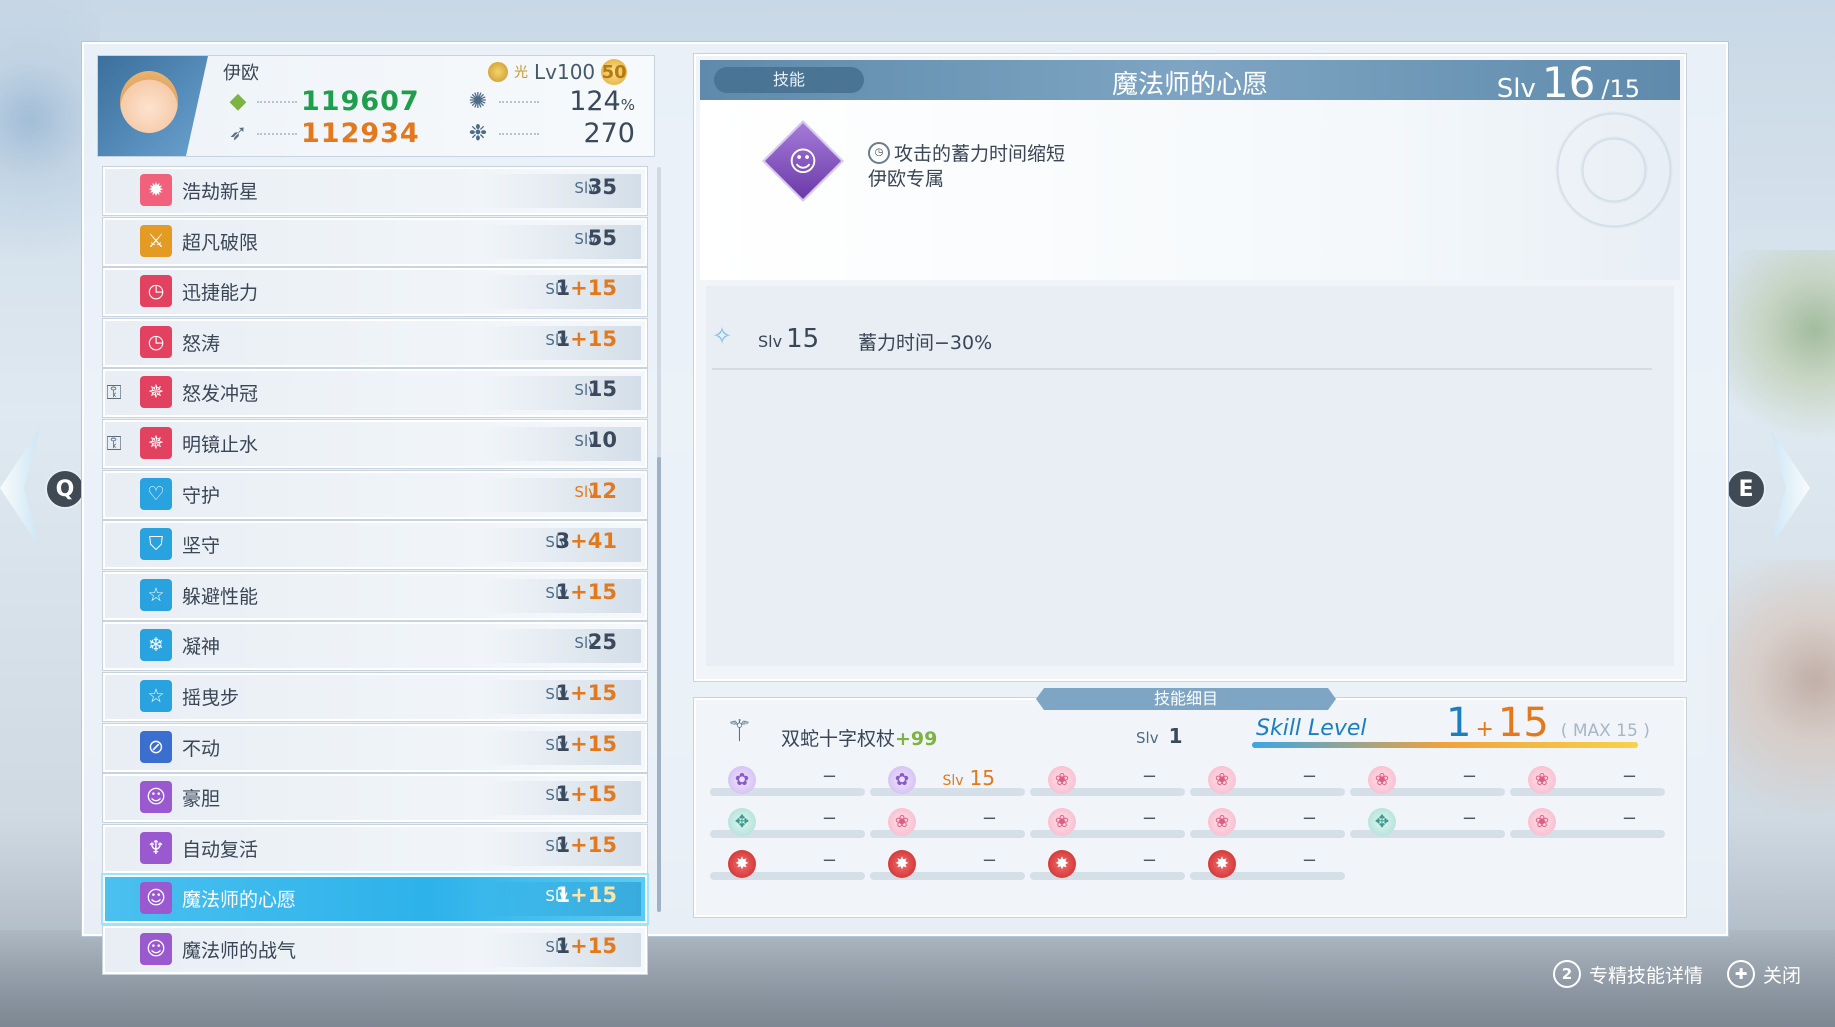 This screenshot has height=1027, width=1835. I want to click on skill-level-number: 1 + 15 ( MAX 15 ), so click(1548, 723).